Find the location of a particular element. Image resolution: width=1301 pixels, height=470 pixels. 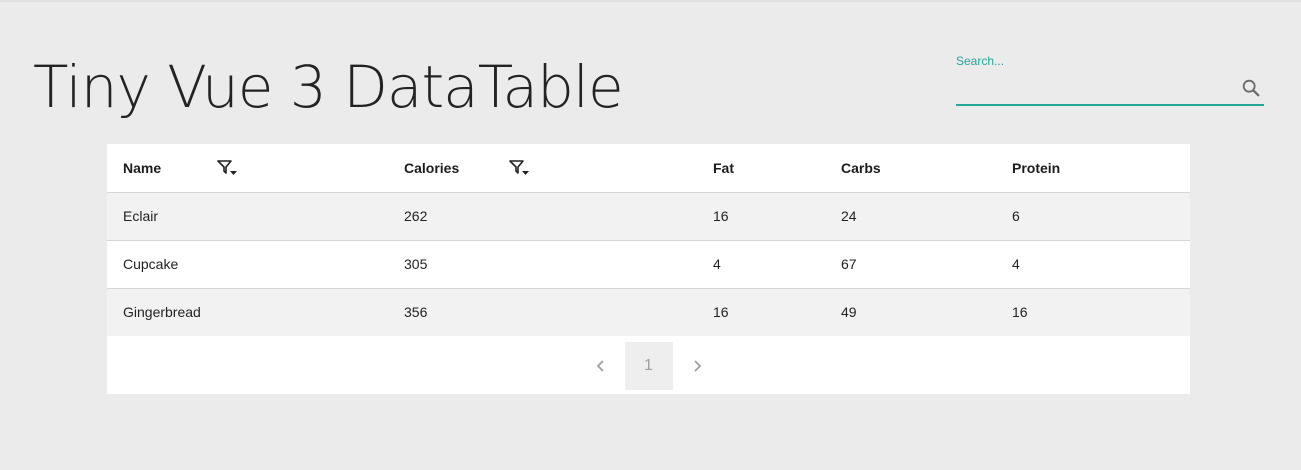

table-row: Cupcake 305 4 67 4 is located at coordinates (648, 264).